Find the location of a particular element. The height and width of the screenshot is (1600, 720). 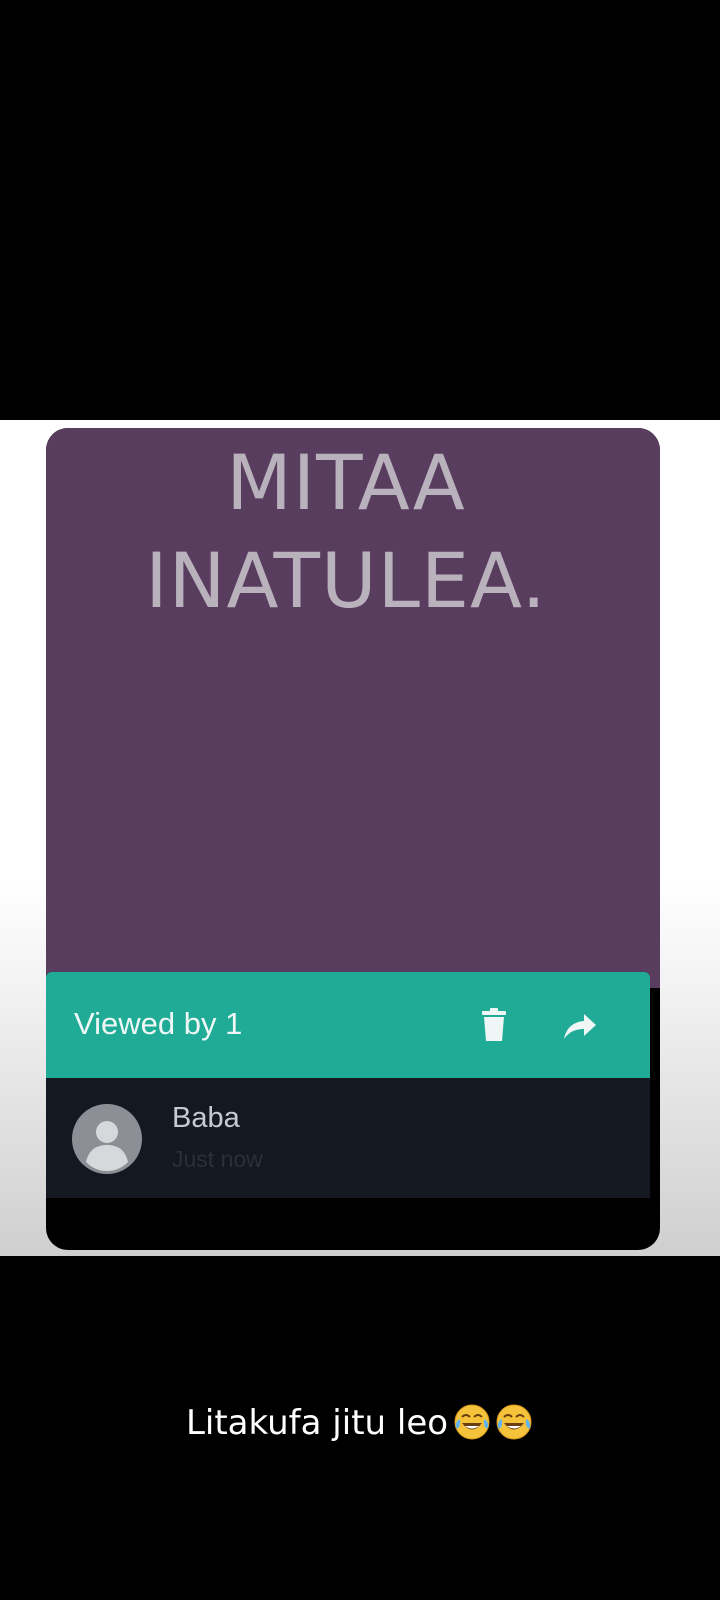

viewer-time: Just now is located at coordinates (217, 1159).